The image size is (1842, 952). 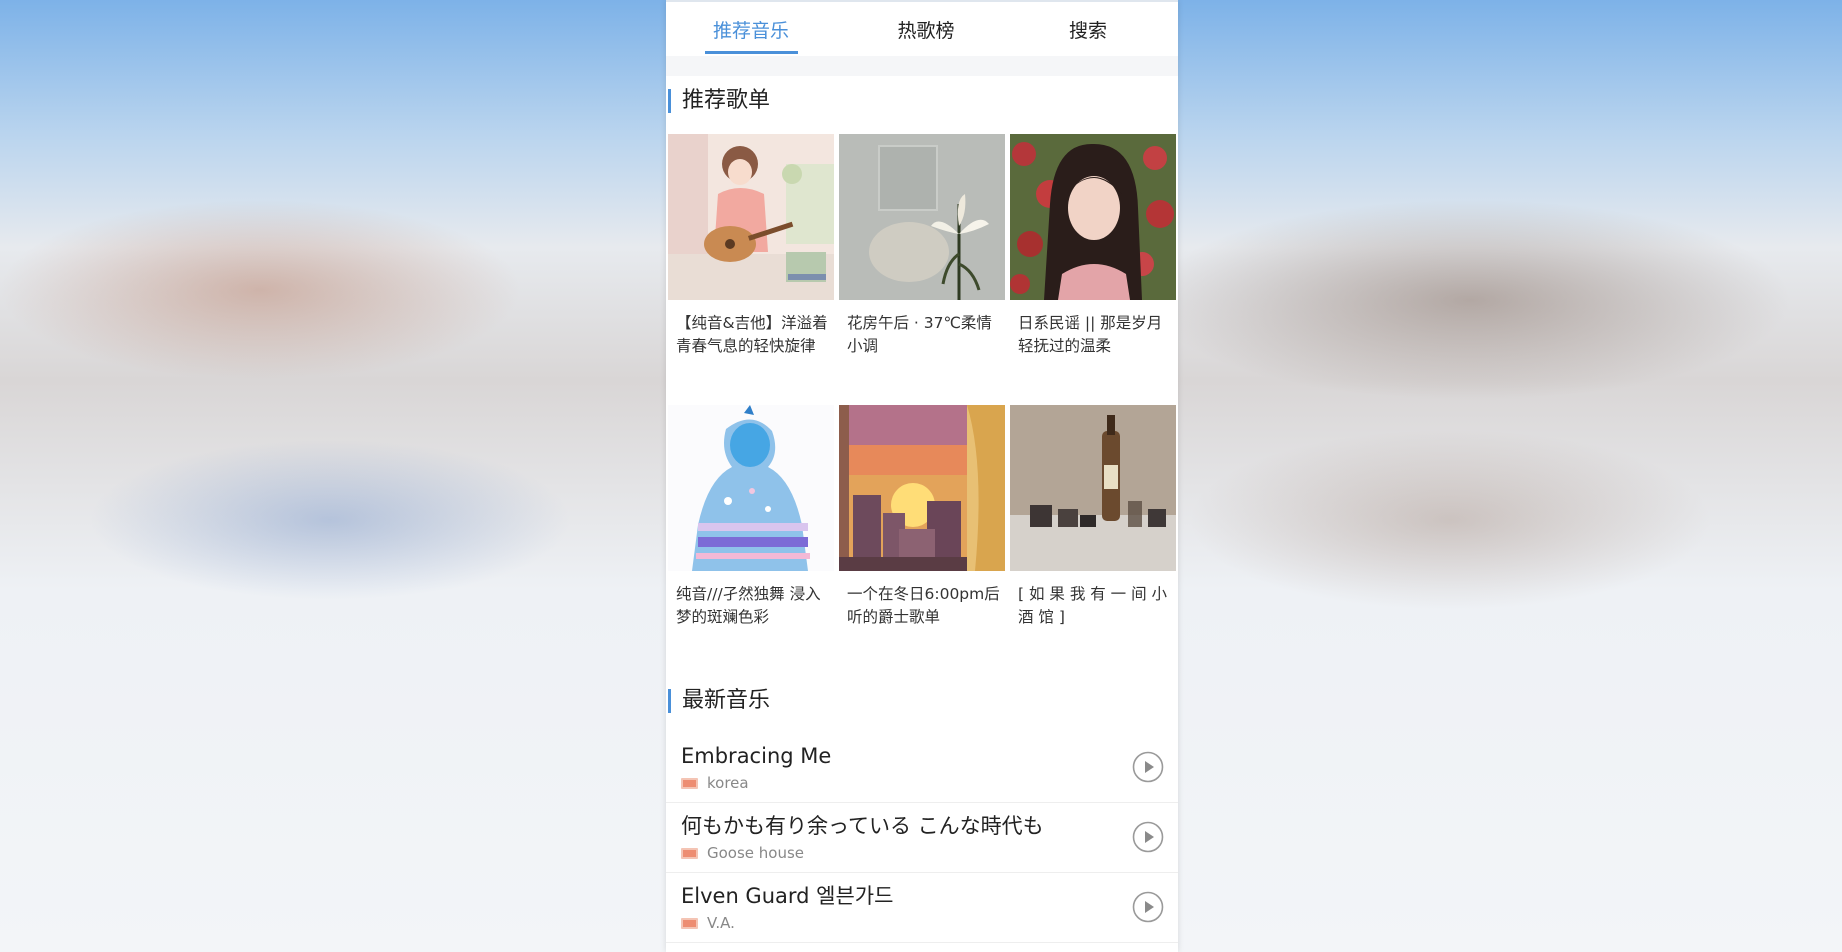 I want to click on tab-hot-songs: 热歌榜, so click(x=926, y=33).